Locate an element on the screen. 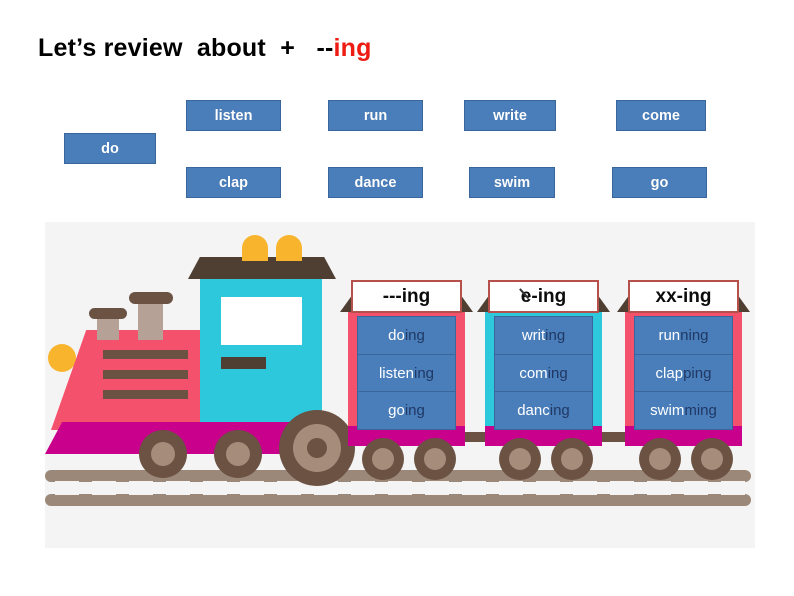 Image resolution: width=794 pixels, height=596 pixels. word-stem: listen is located at coordinates (396, 373).